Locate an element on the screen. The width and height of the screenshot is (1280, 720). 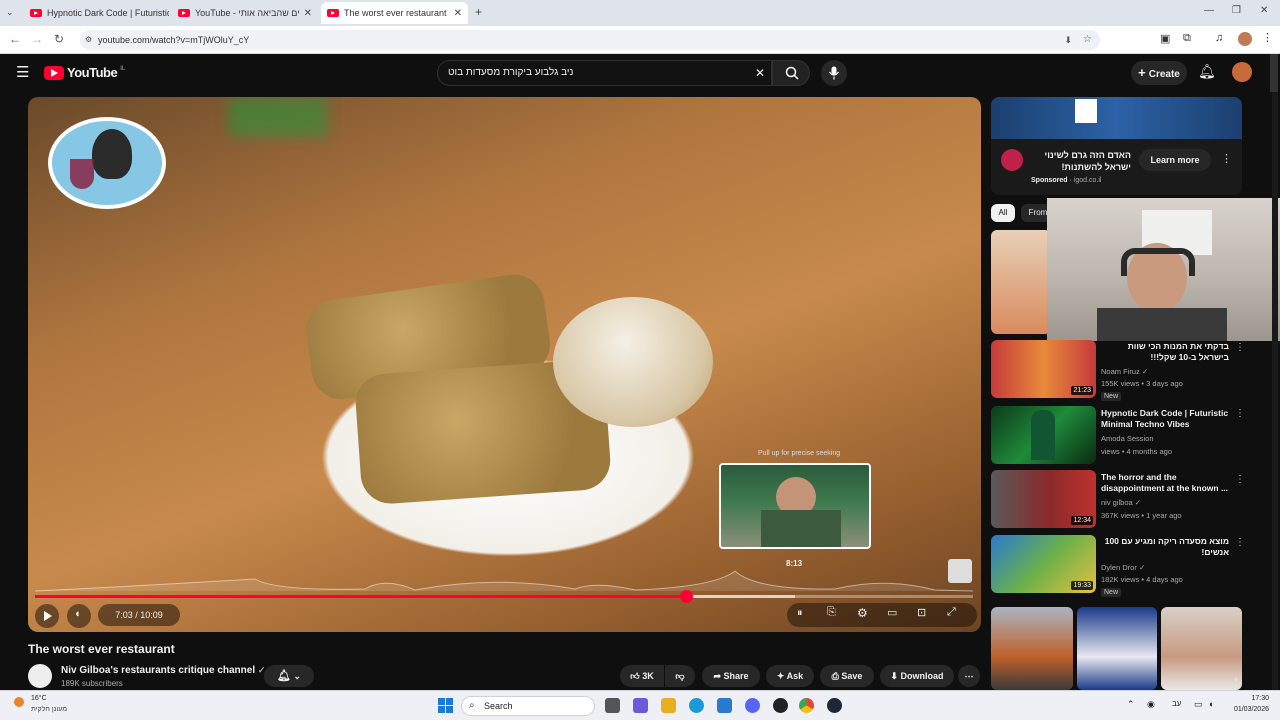
recommendation-channel: Noam Firuz ✓ is located at coordinates (1124, 371).